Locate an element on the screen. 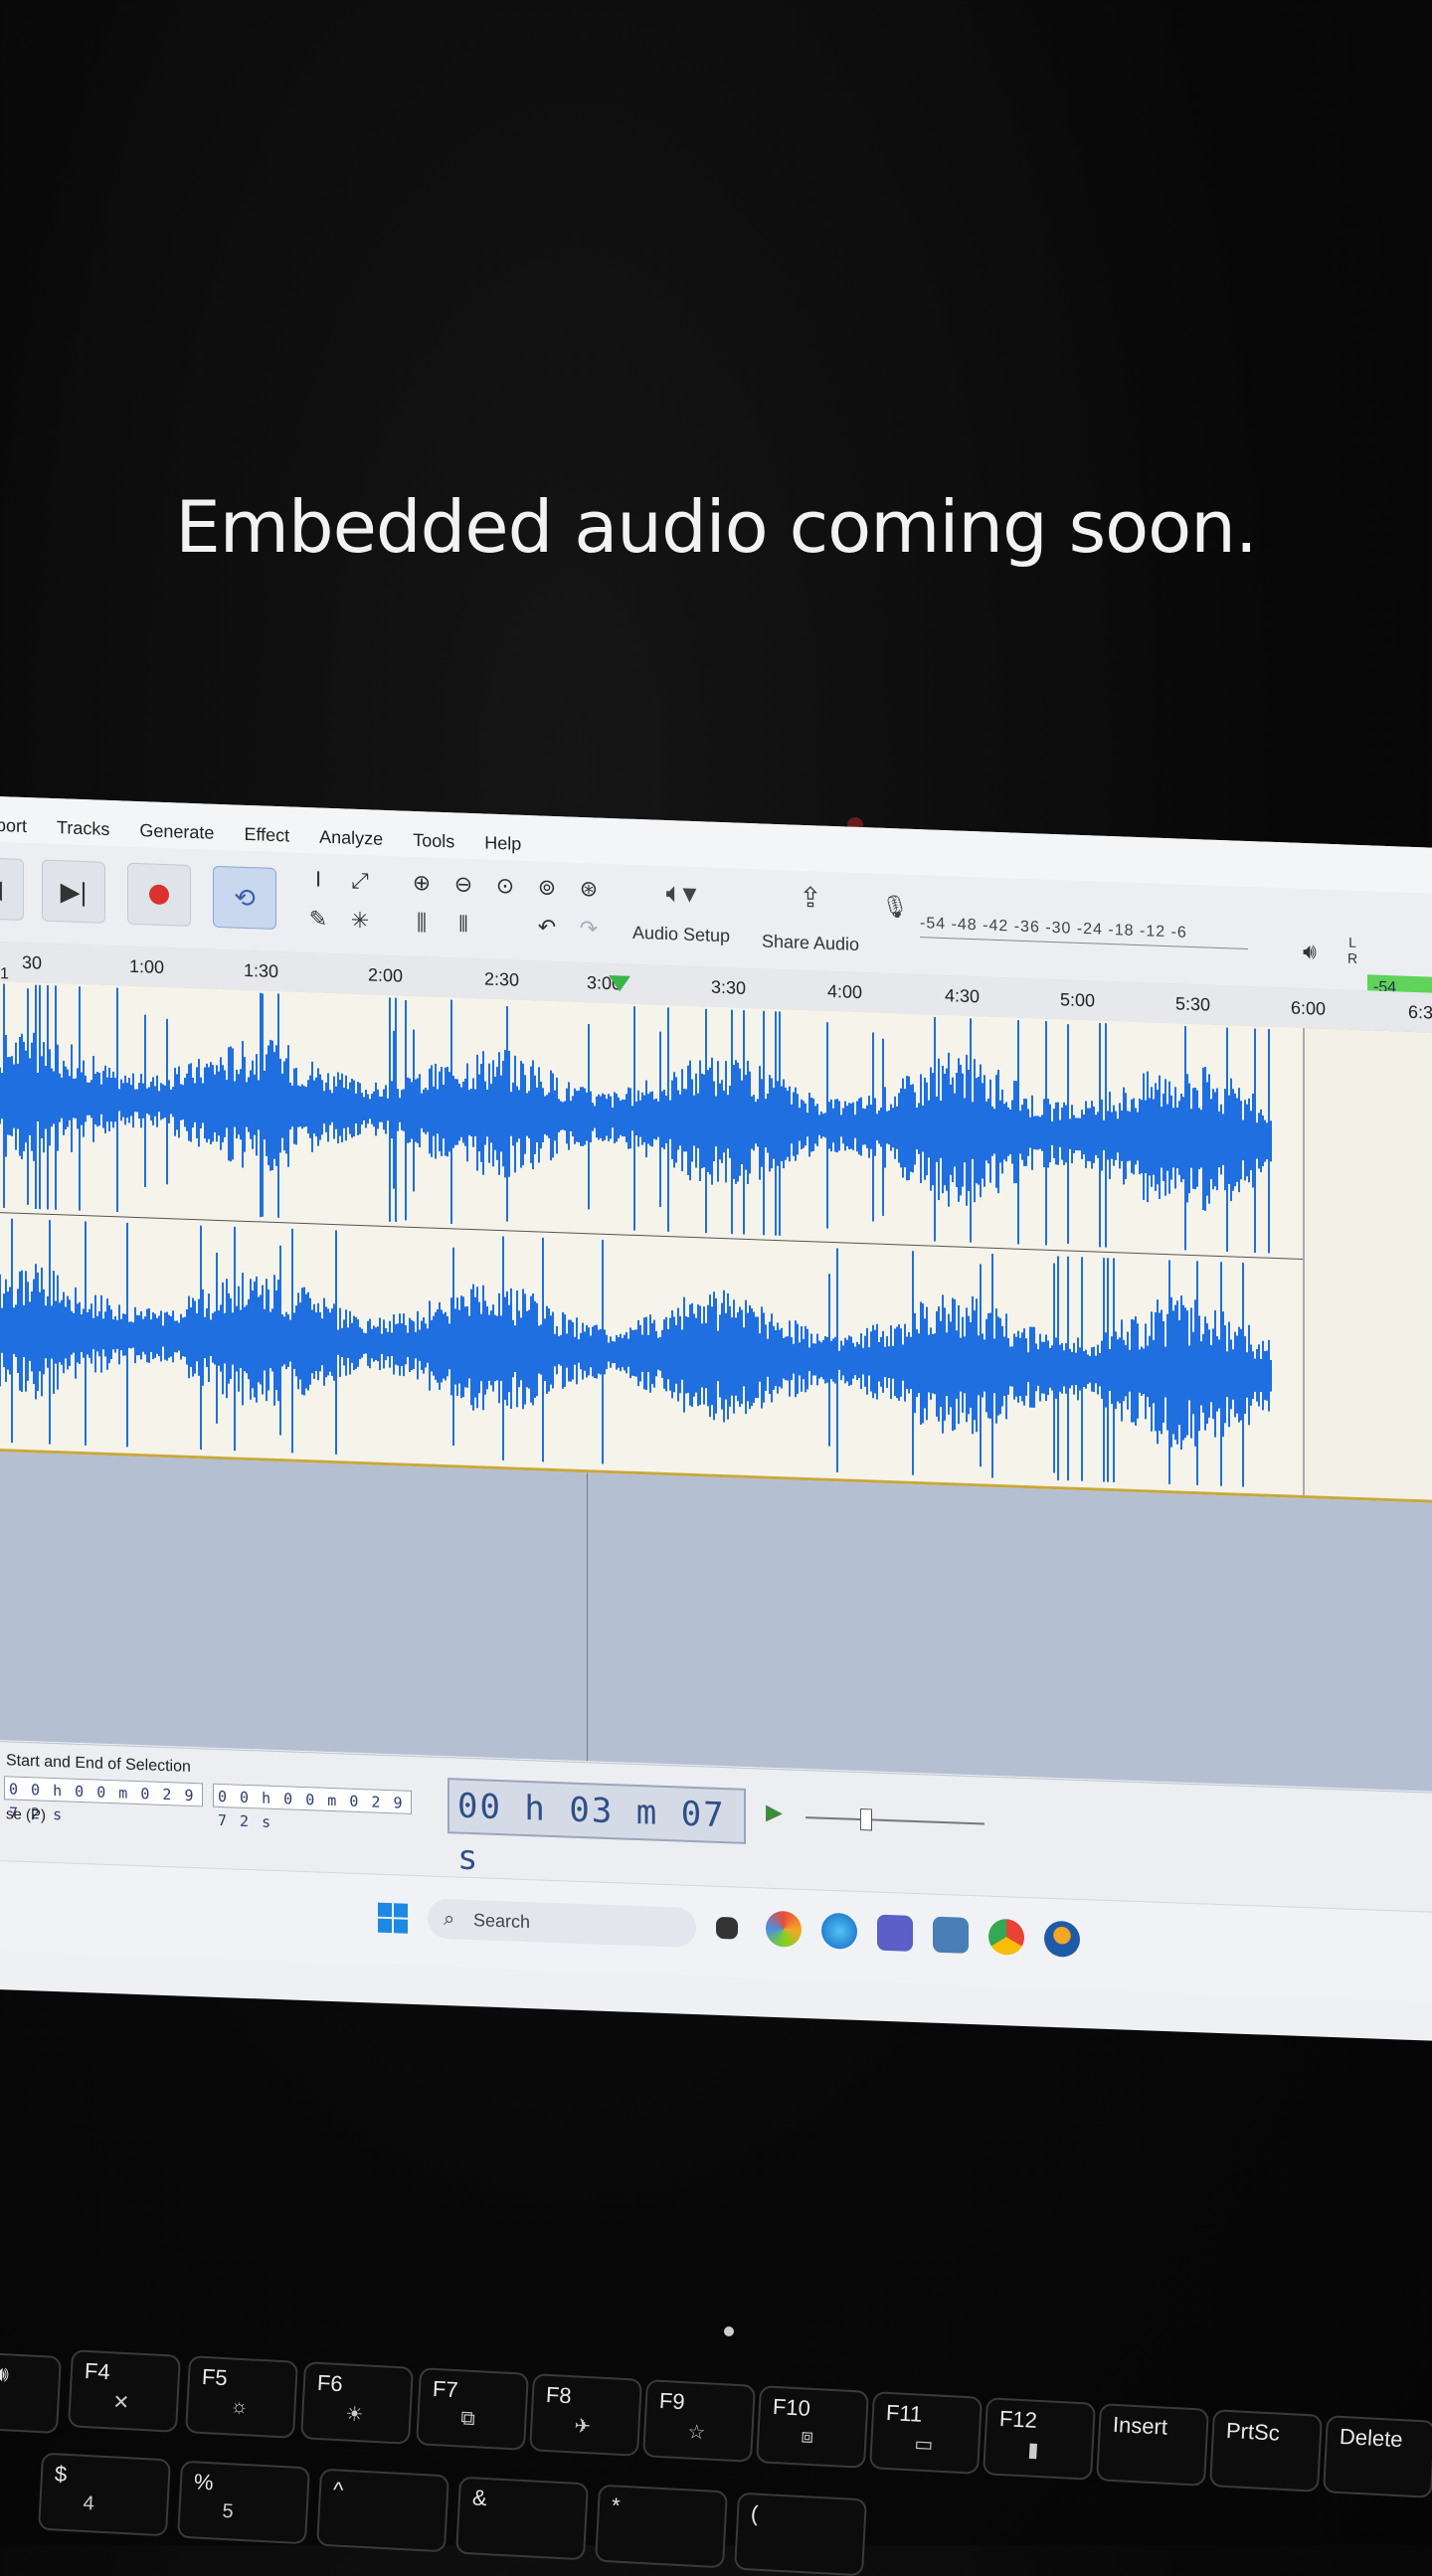 The width and height of the screenshot is (1432, 2576). menu-export: port is located at coordinates (13, 829).